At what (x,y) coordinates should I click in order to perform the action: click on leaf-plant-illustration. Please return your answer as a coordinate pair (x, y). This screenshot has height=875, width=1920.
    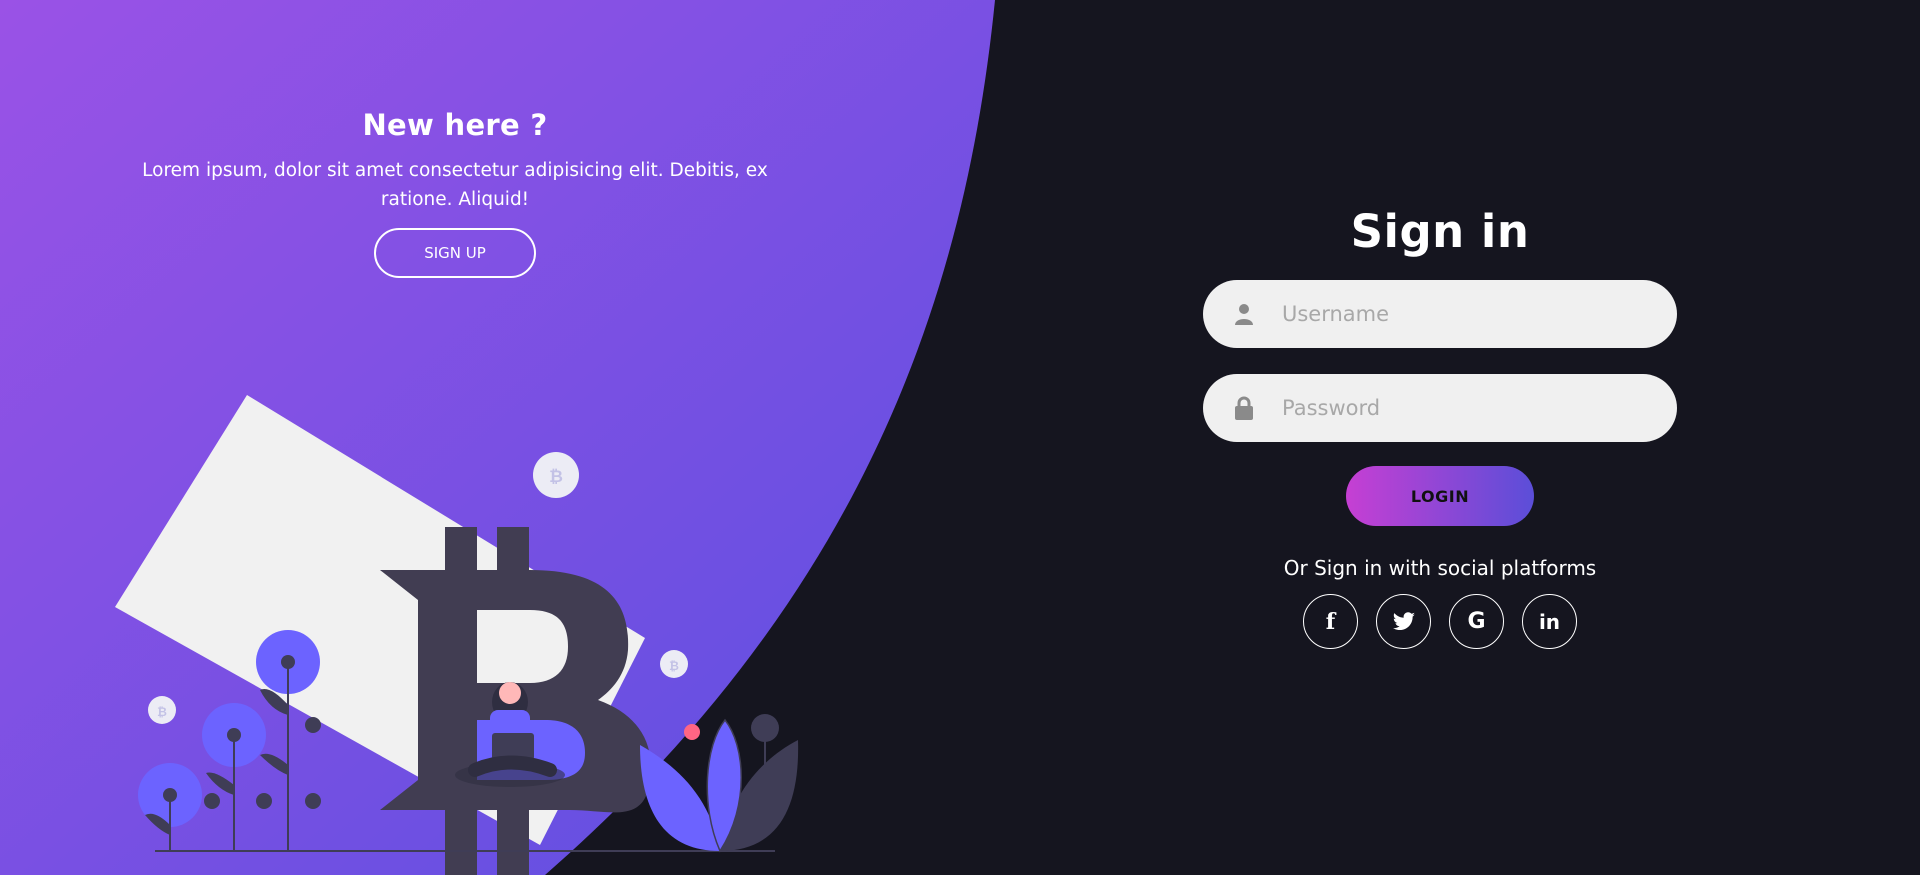
    Looking at the image, I should click on (719, 783).